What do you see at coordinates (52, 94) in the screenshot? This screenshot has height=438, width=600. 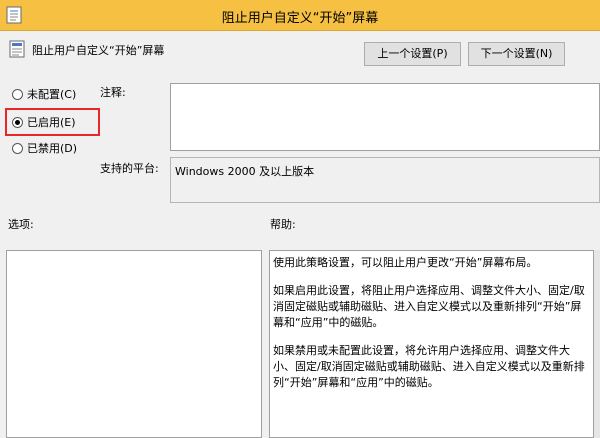 I see `radio-label-not-configured: 未配置(C)` at bounding box center [52, 94].